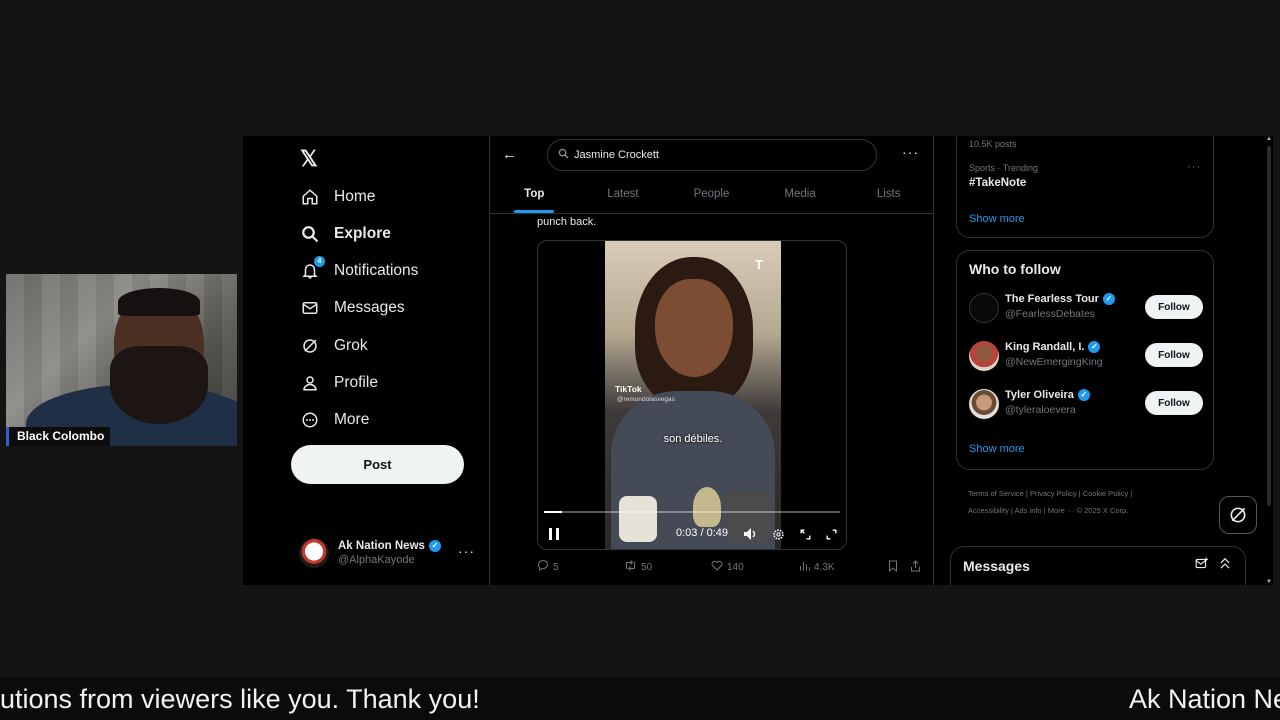 The height and width of the screenshot is (720, 1280). I want to click on grok-floating-button, so click(1238, 515).